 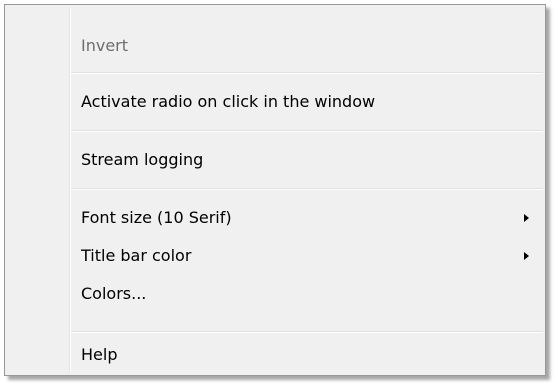 I want to click on menu-item-help: Help, so click(x=303, y=355).